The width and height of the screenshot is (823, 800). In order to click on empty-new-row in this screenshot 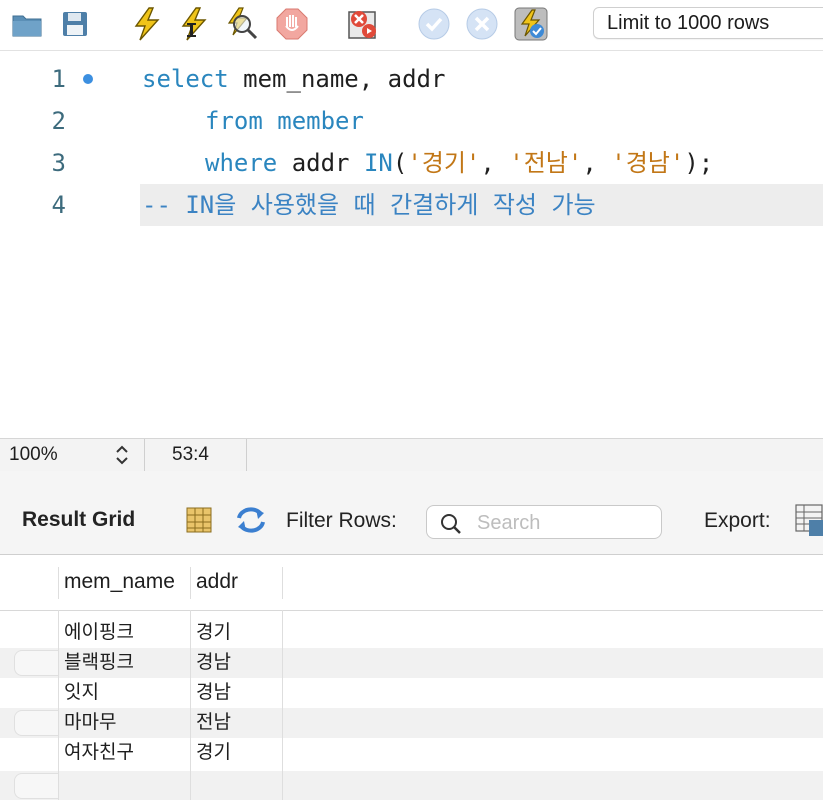, I will do `click(411, 785)`.